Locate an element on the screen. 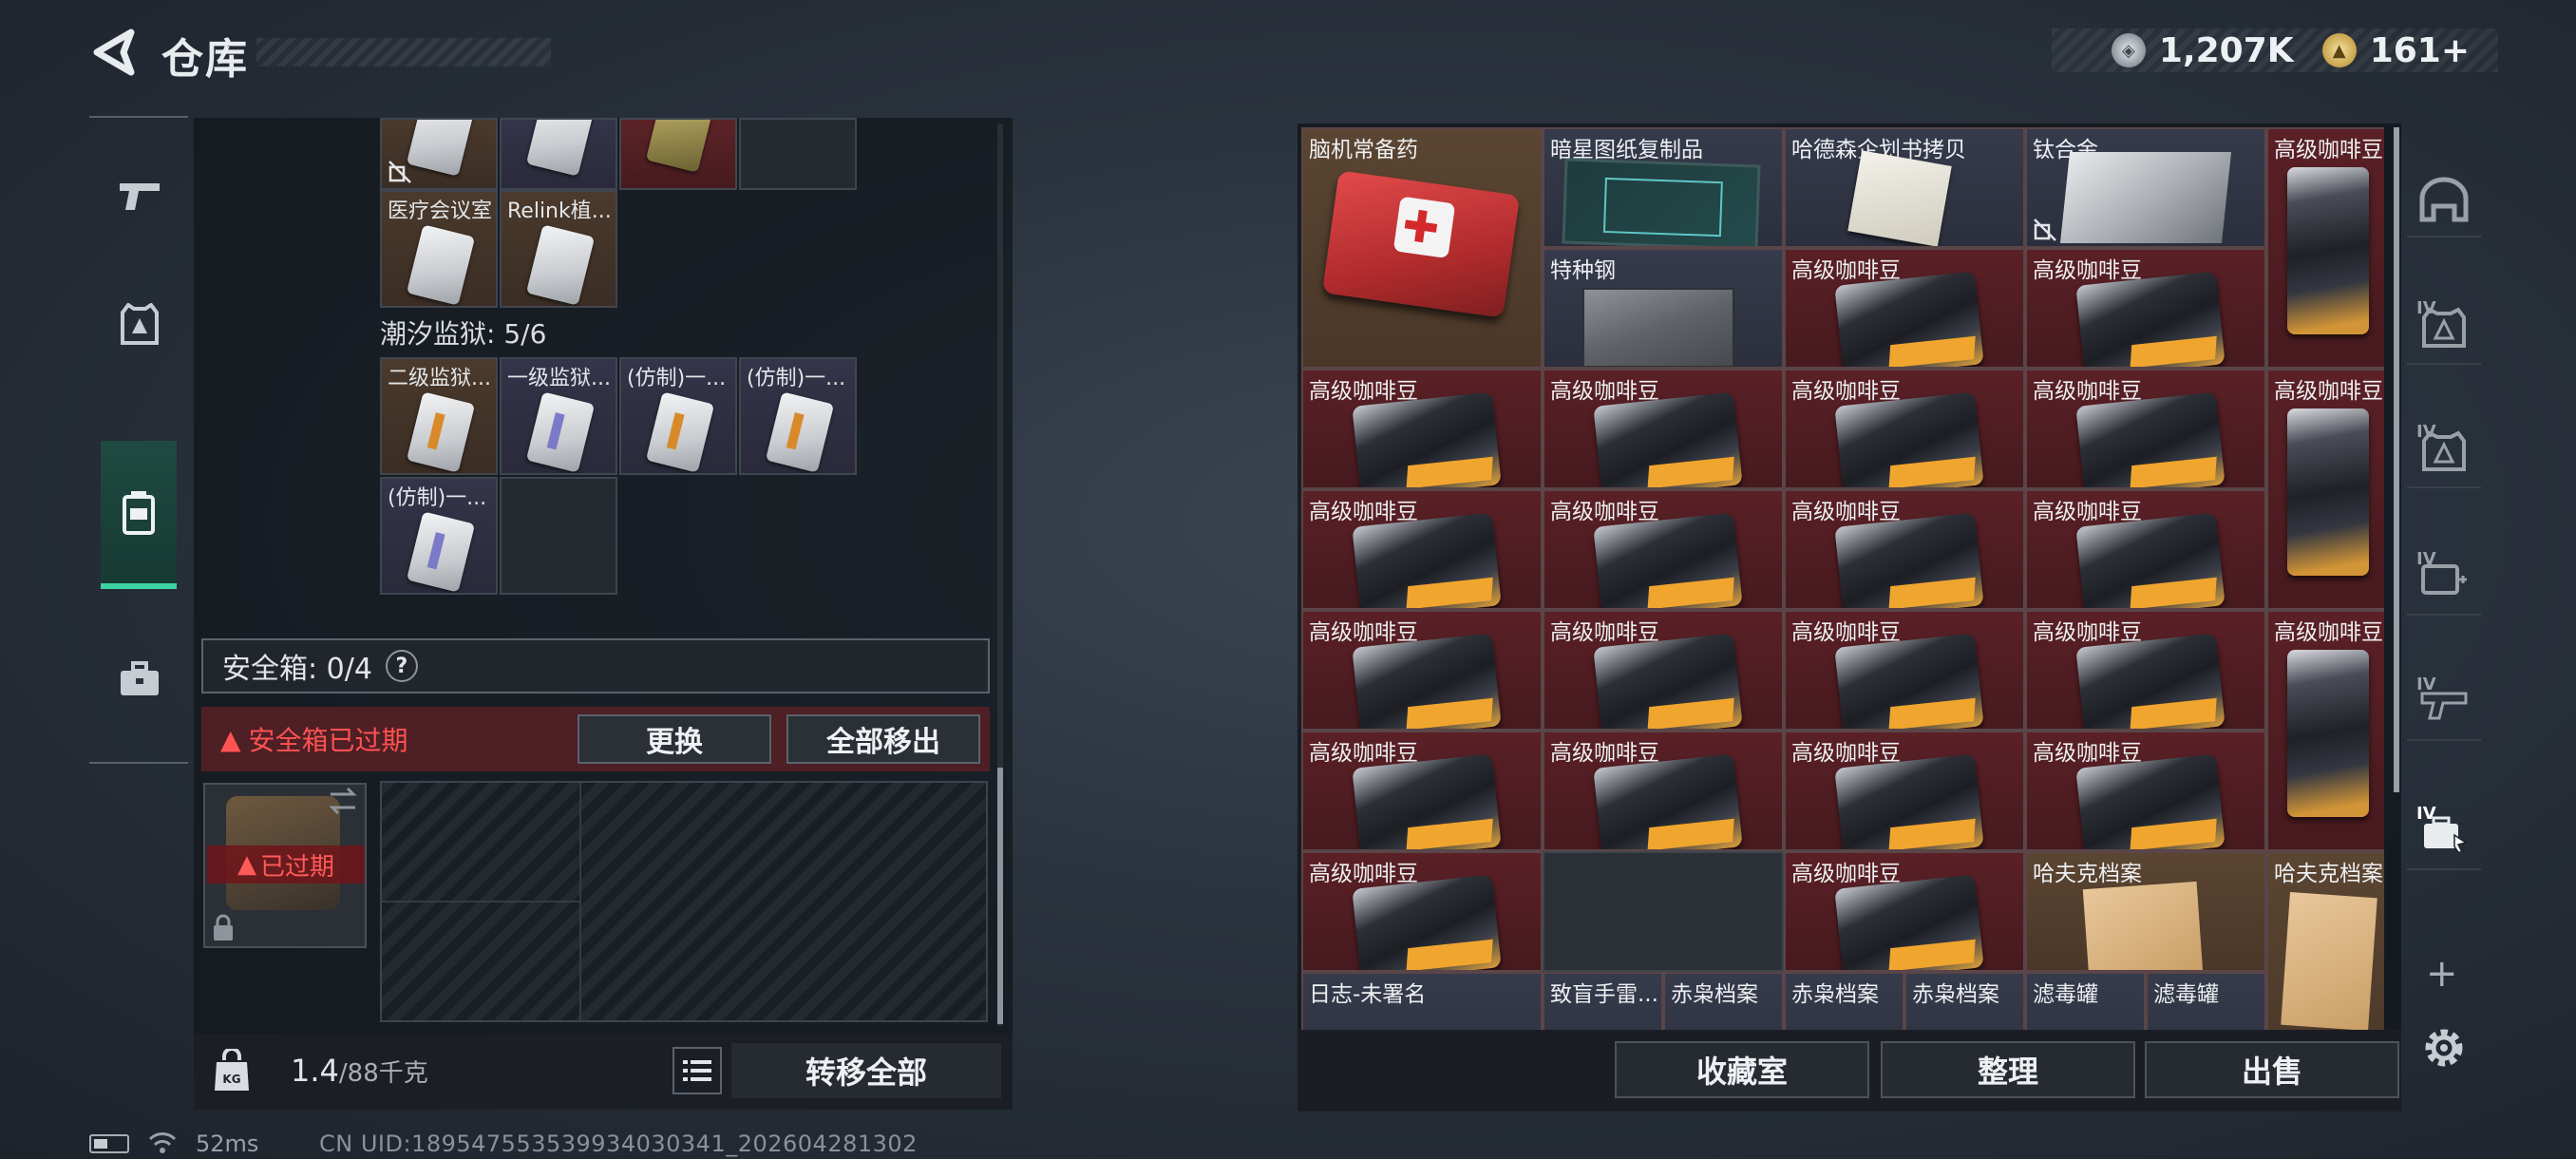 This screenshot has width=2576, height=1159. coffee-pack-image is located at coordinates (2150, 681).